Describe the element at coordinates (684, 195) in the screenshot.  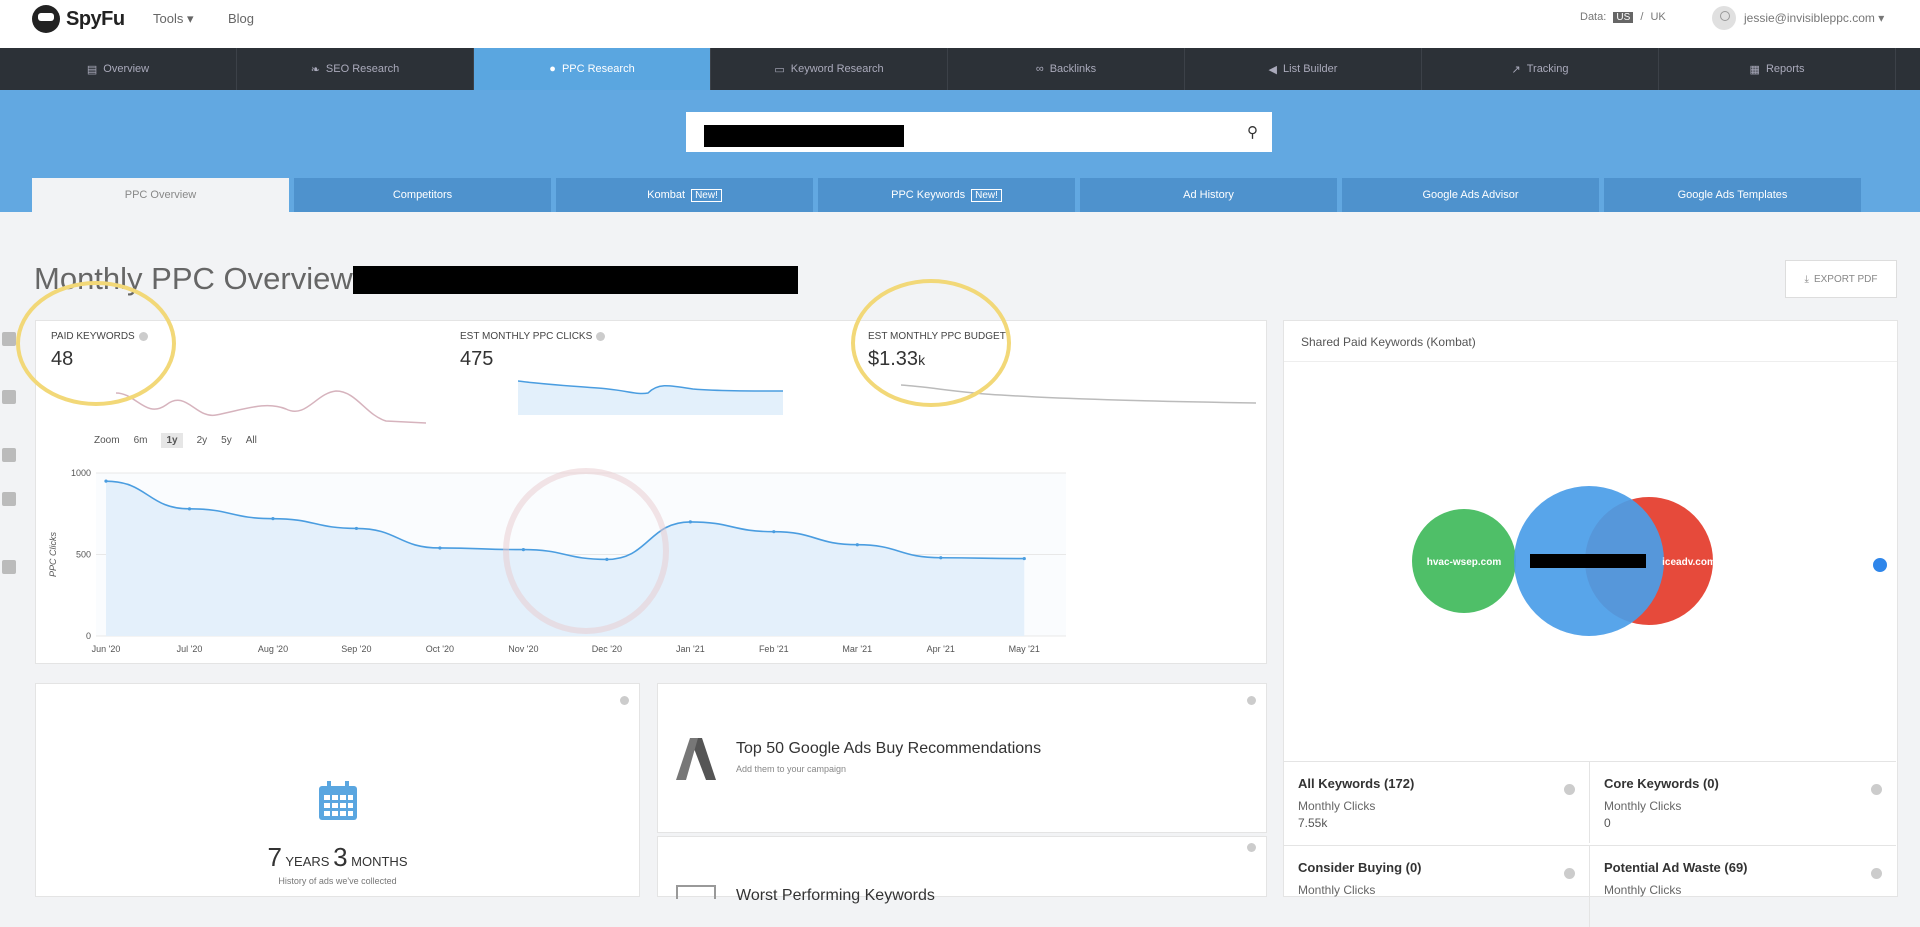
I see `tab-kombat: Kombat New!` at that location.